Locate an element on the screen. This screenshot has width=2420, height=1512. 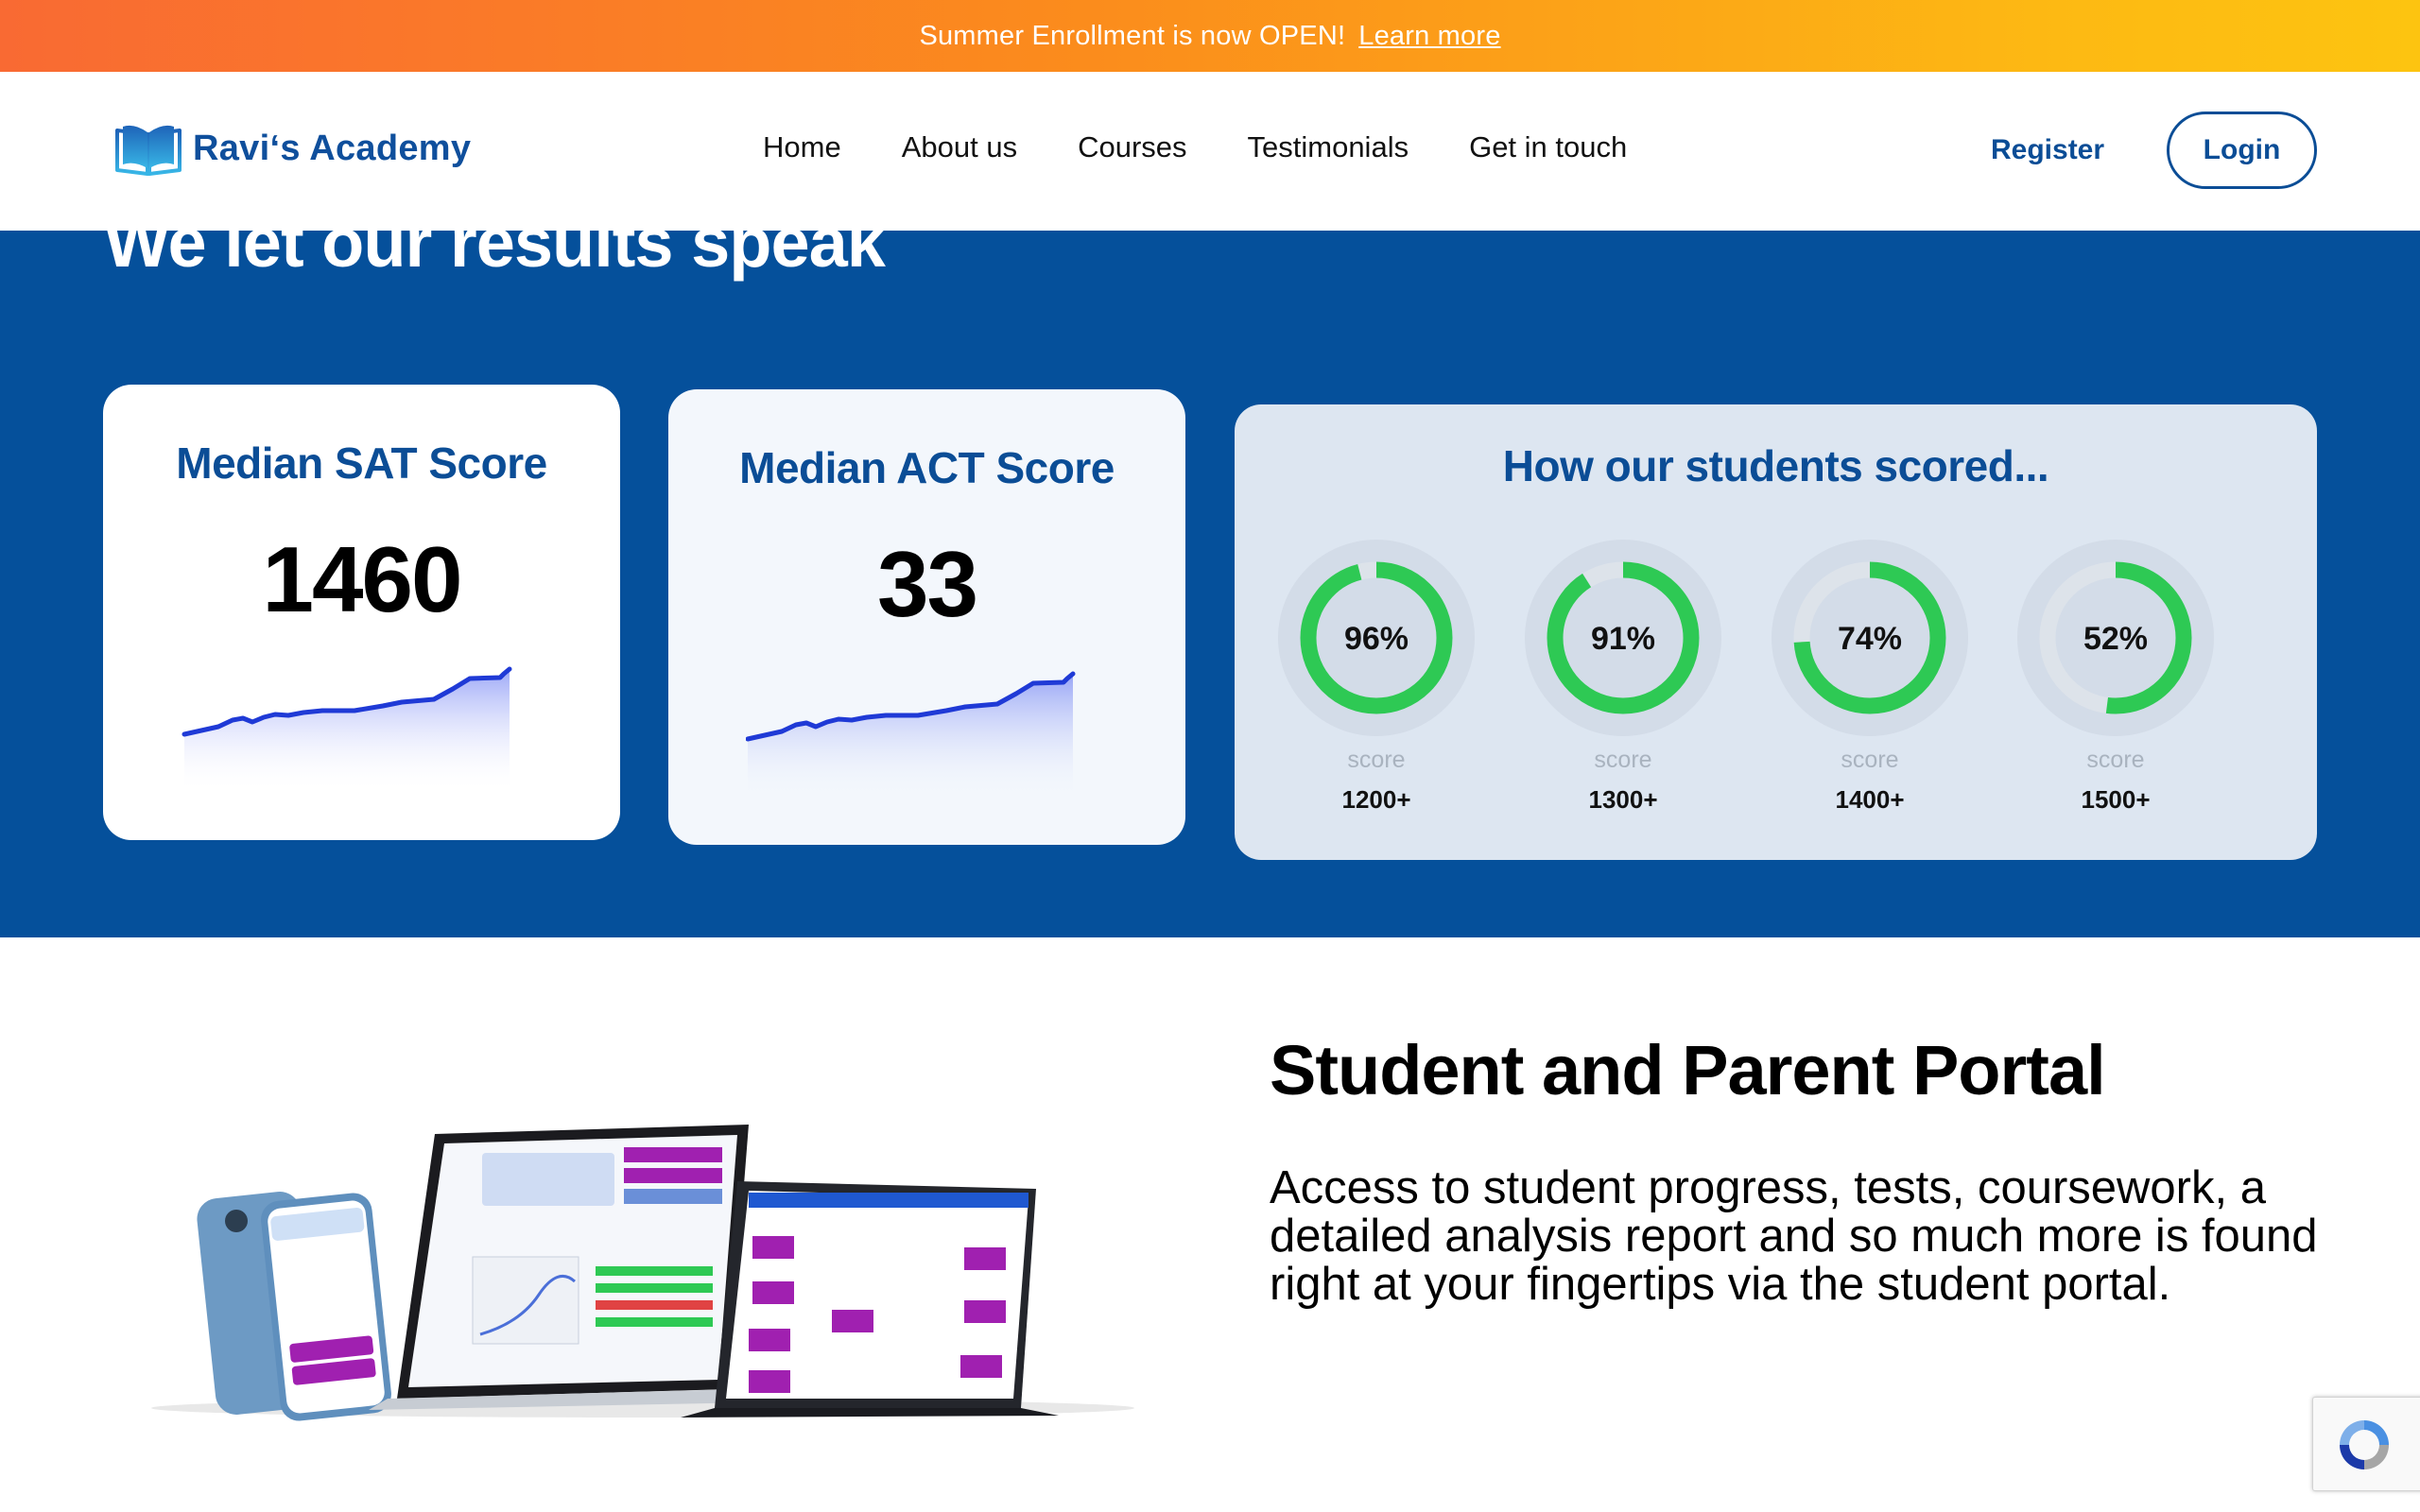
percent-label: 91% is located at coordinates (1623, 639).